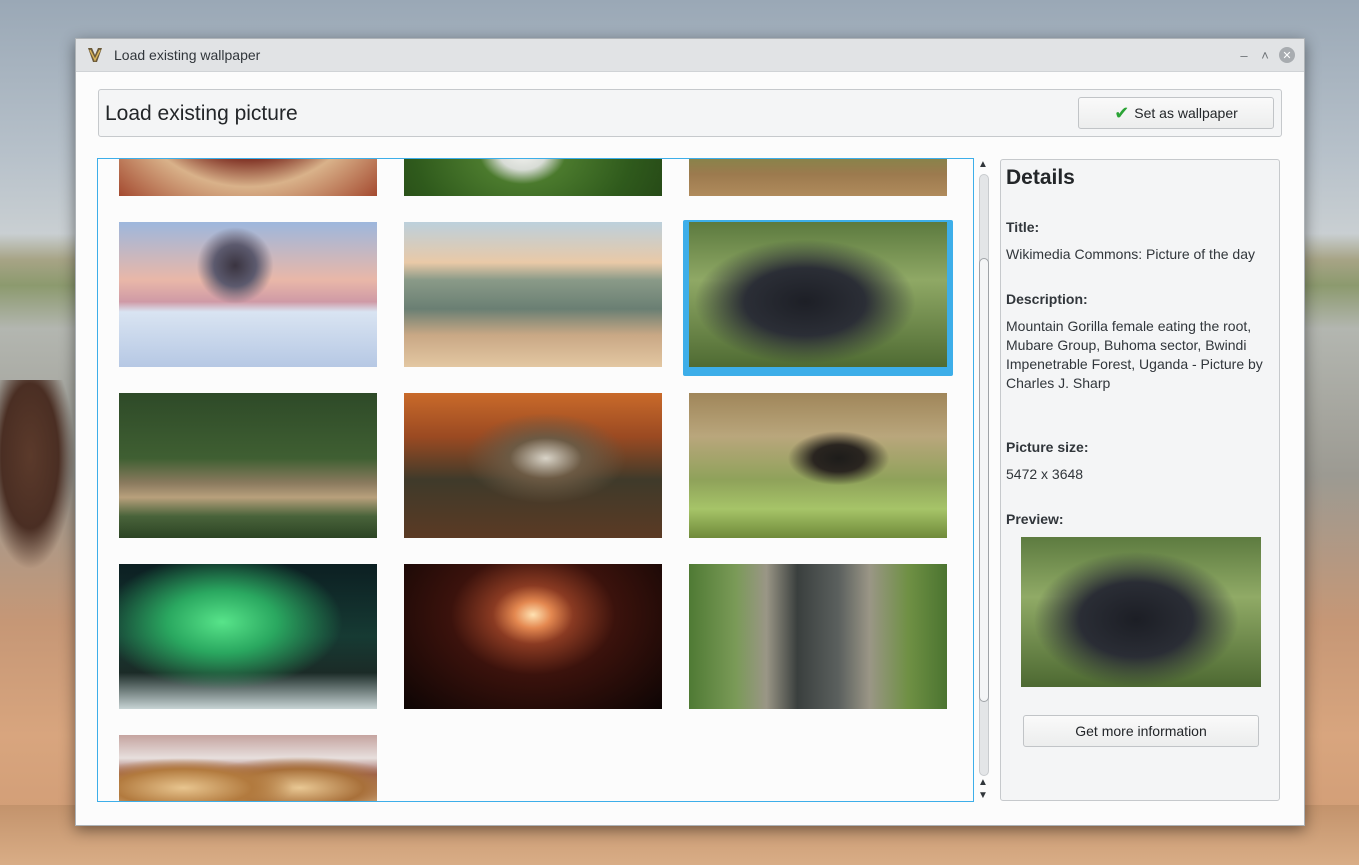  What do you see at coordinates (1047, 447) in the screenshot?
I see `picture-size-label: Picture size:` at bounding box center [1047, 447].